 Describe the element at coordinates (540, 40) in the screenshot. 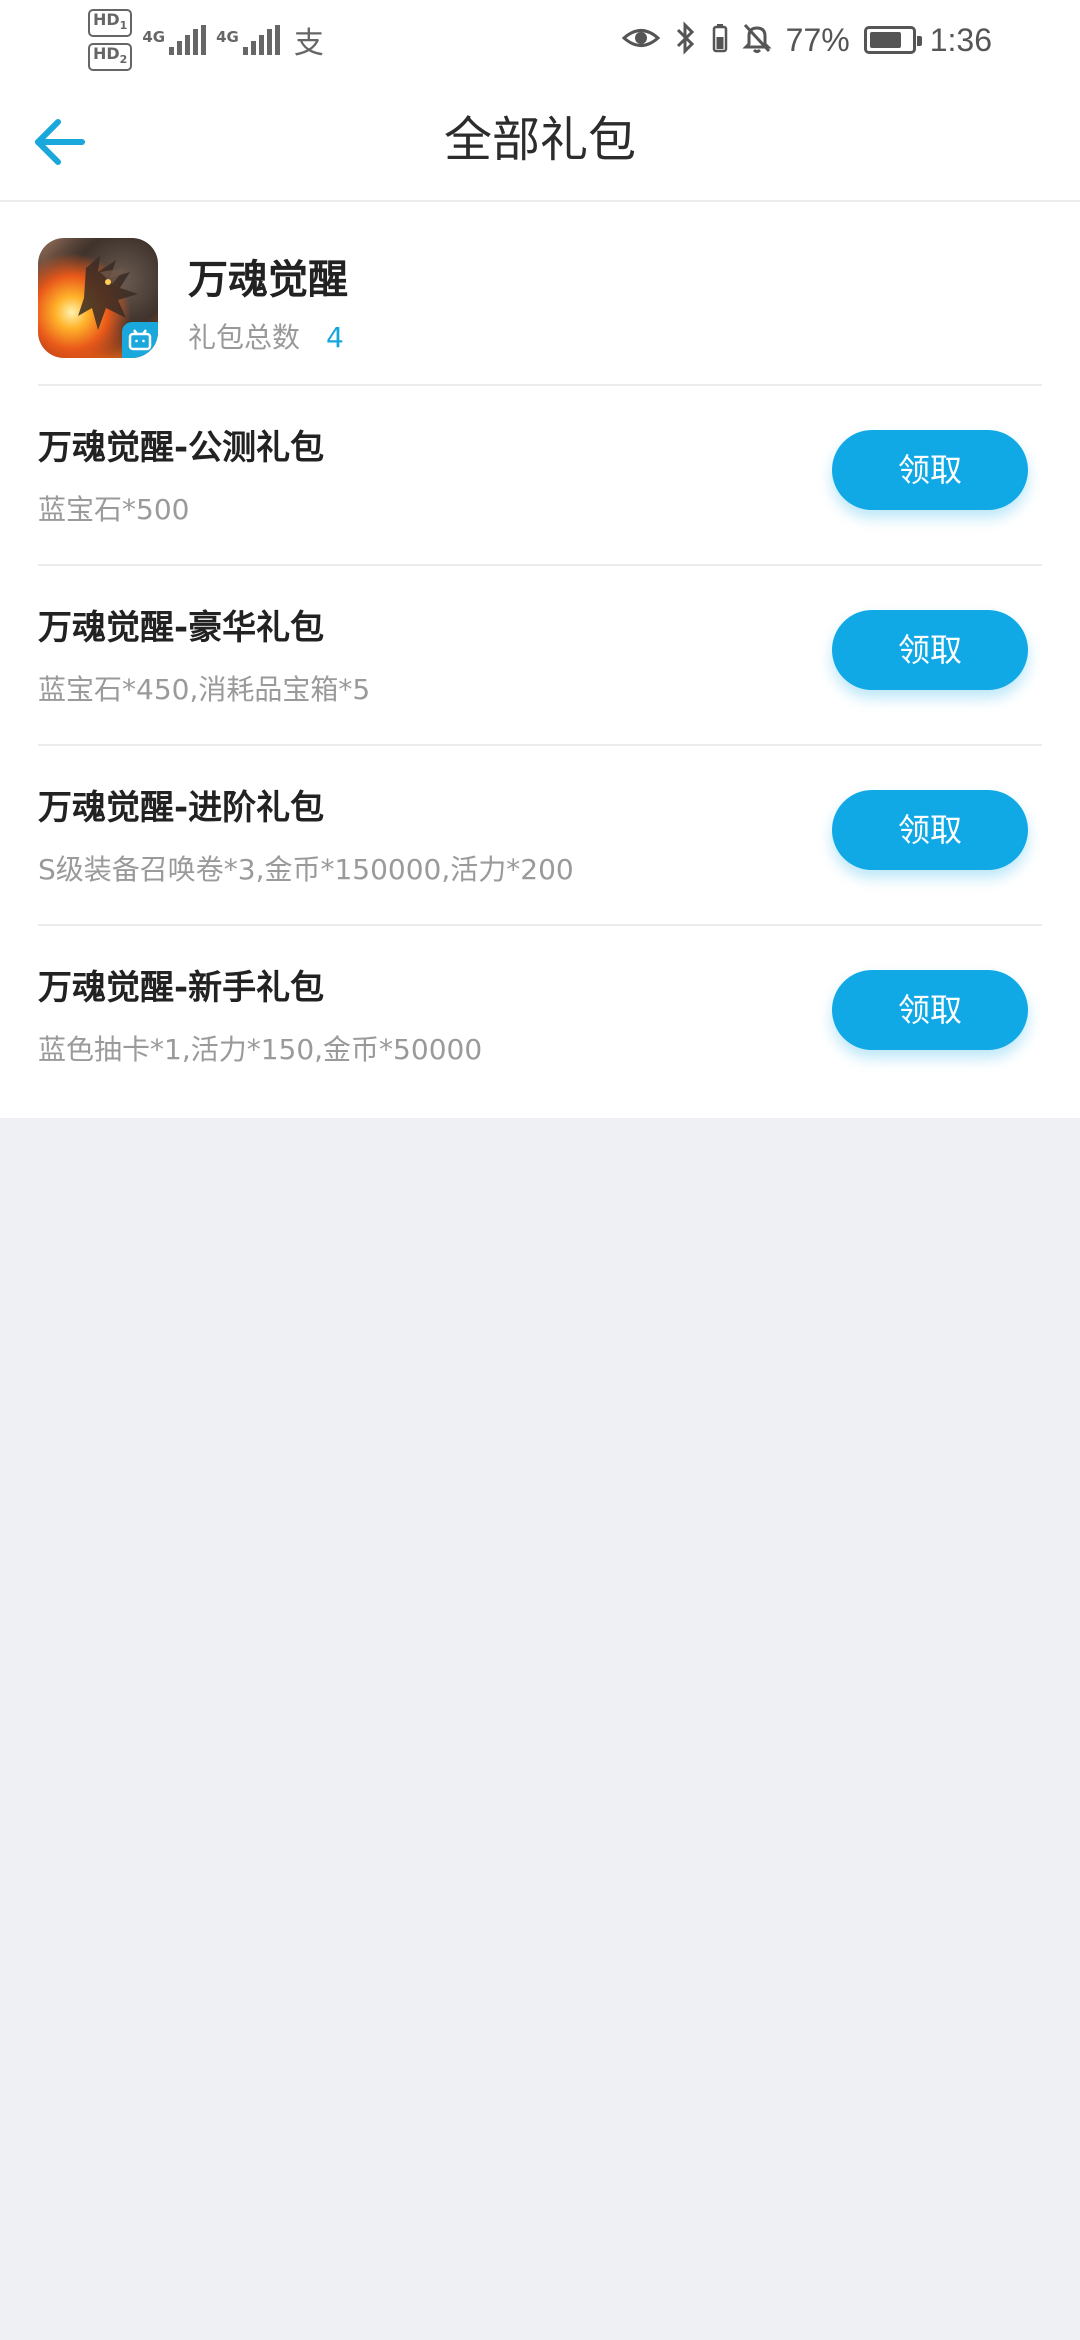

I see `status-bar: HD1 HD2 4G 4G 支 77% 1:36` at that location.